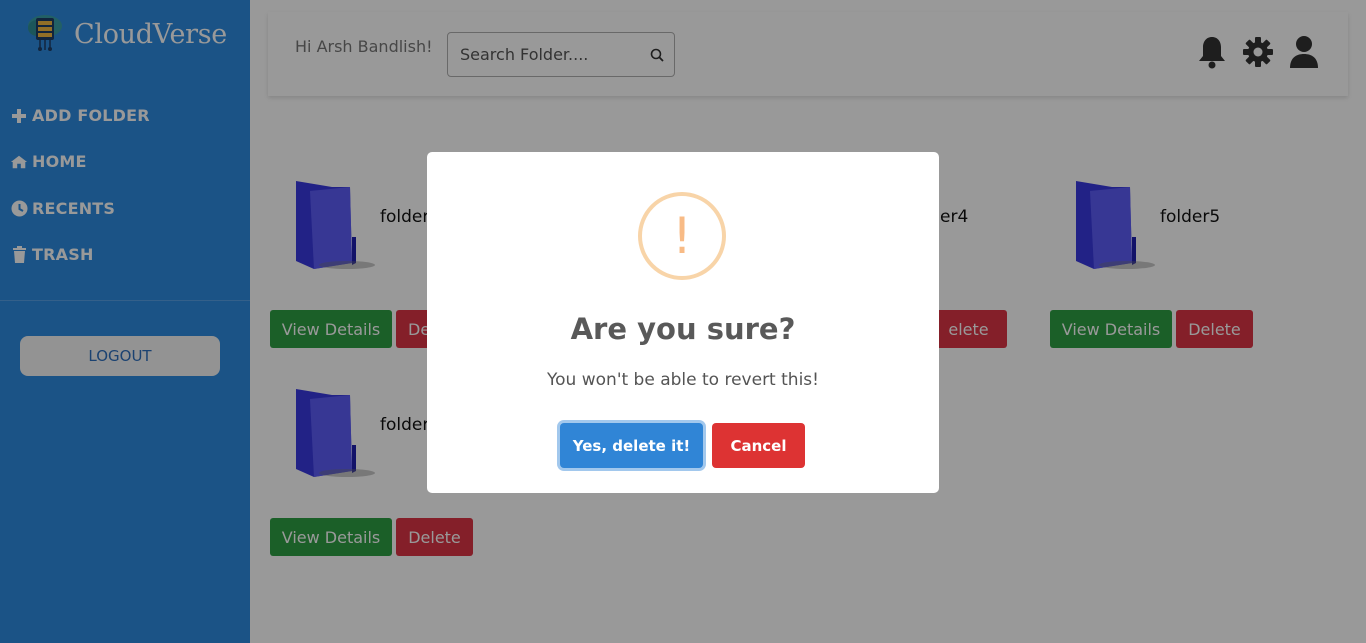  Describe the element at coordinates (683, 380) in the screenshot. I see `dialog-message: You won't be able to revert this!` at that location.